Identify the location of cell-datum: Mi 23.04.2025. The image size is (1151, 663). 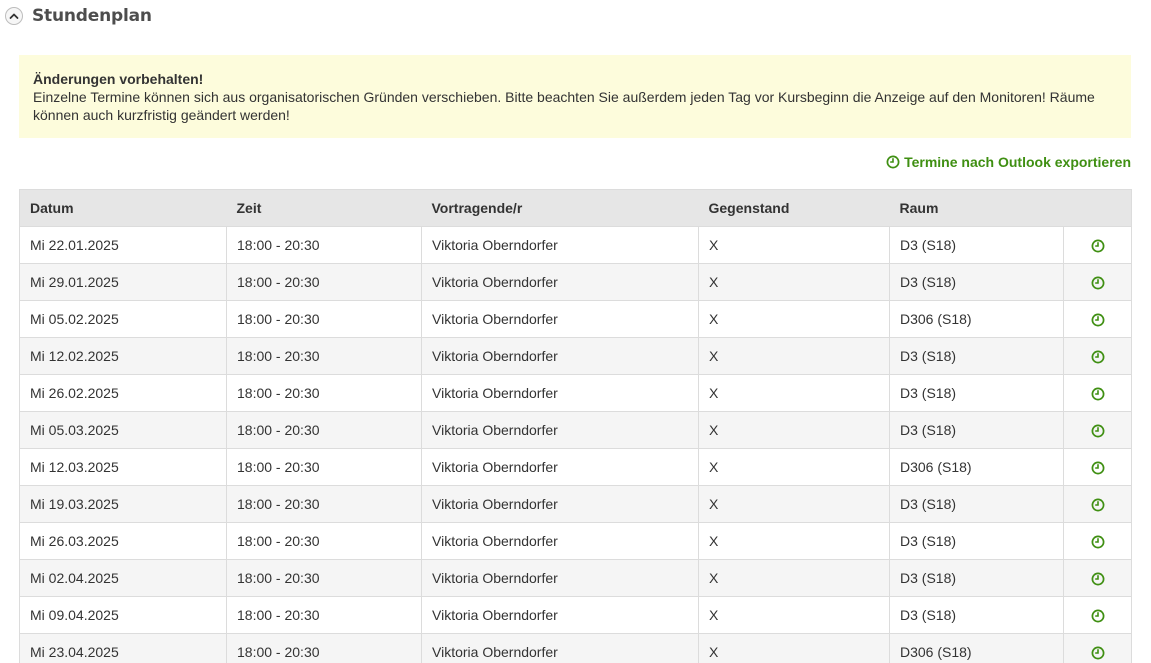
(123, 648).